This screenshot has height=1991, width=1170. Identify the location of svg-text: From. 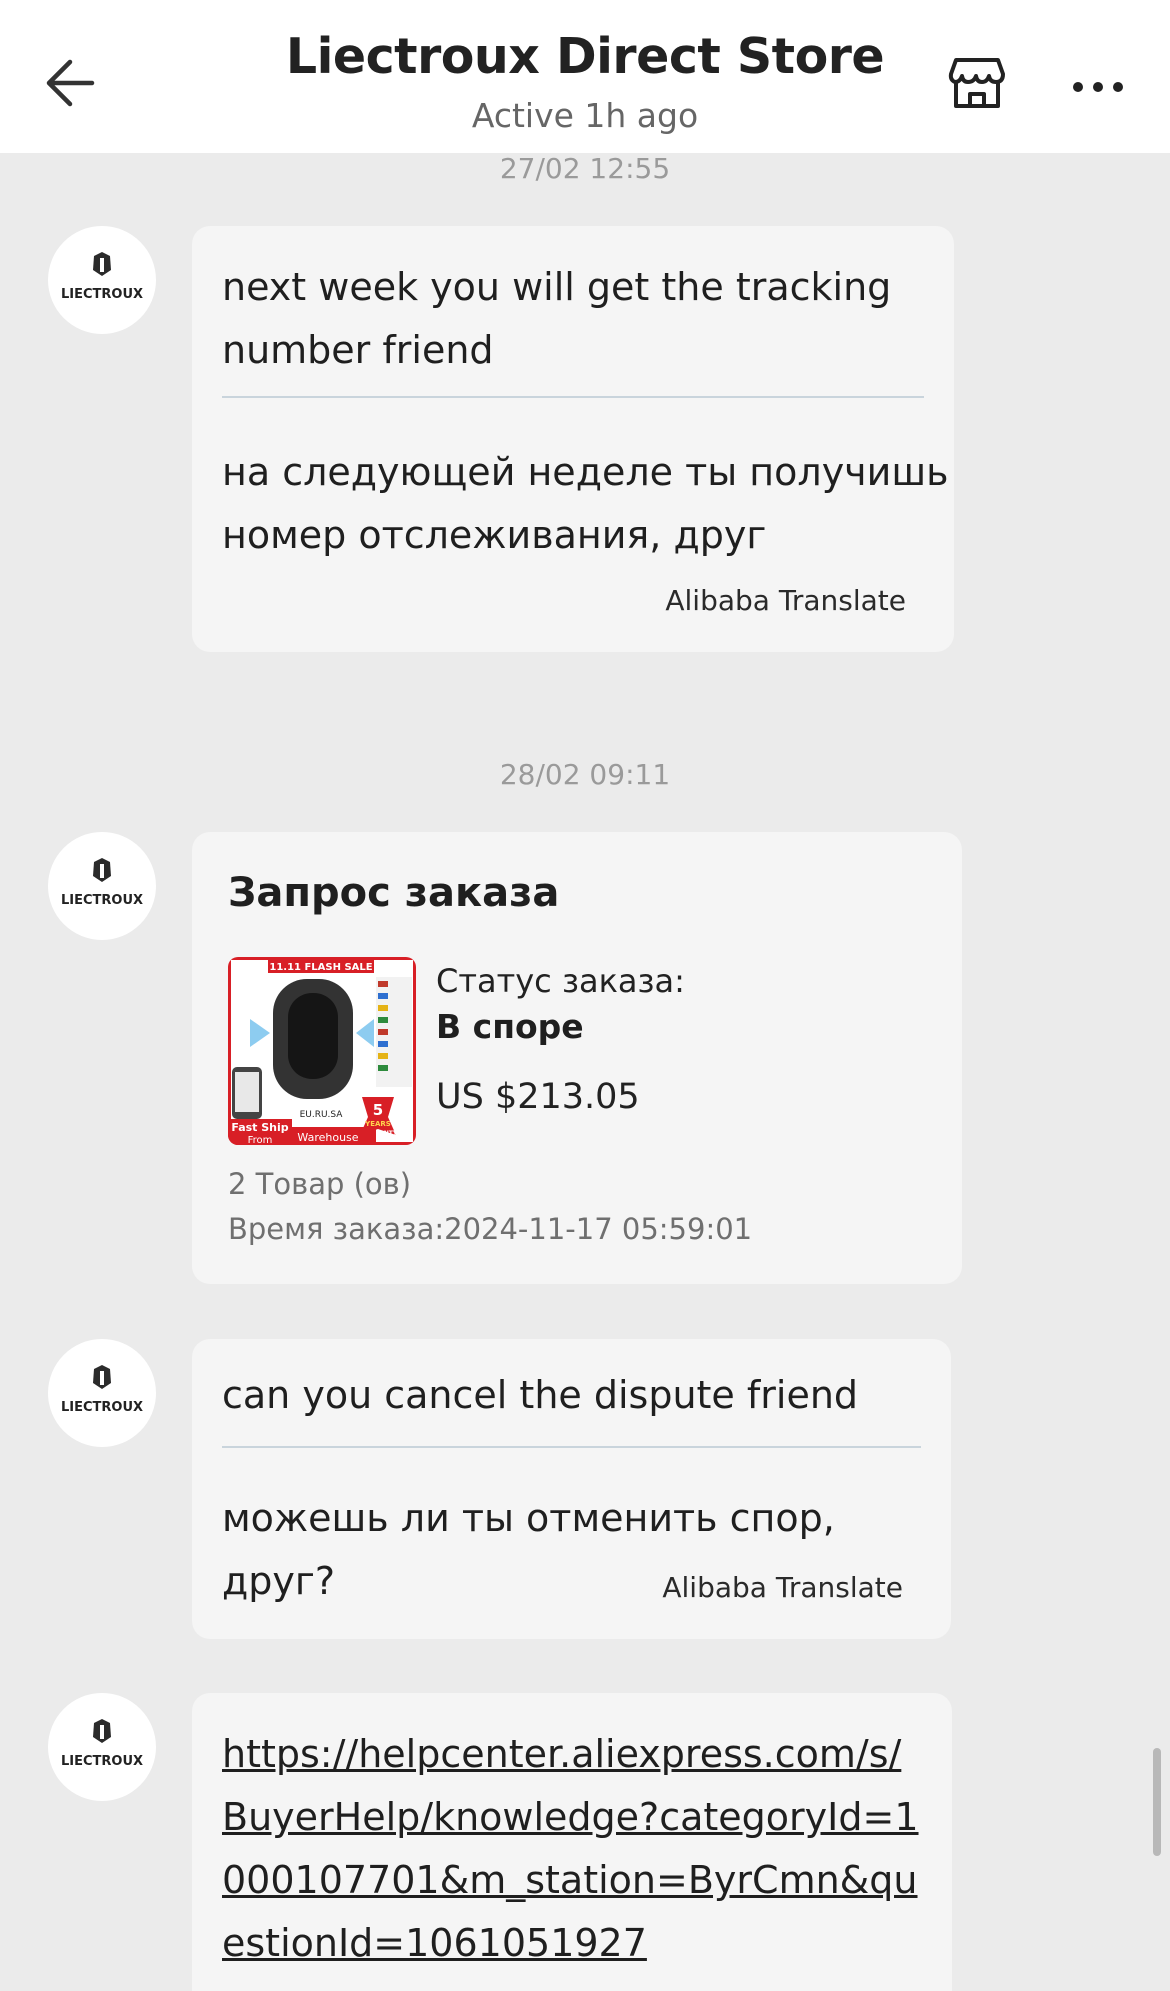
(260, 1140).